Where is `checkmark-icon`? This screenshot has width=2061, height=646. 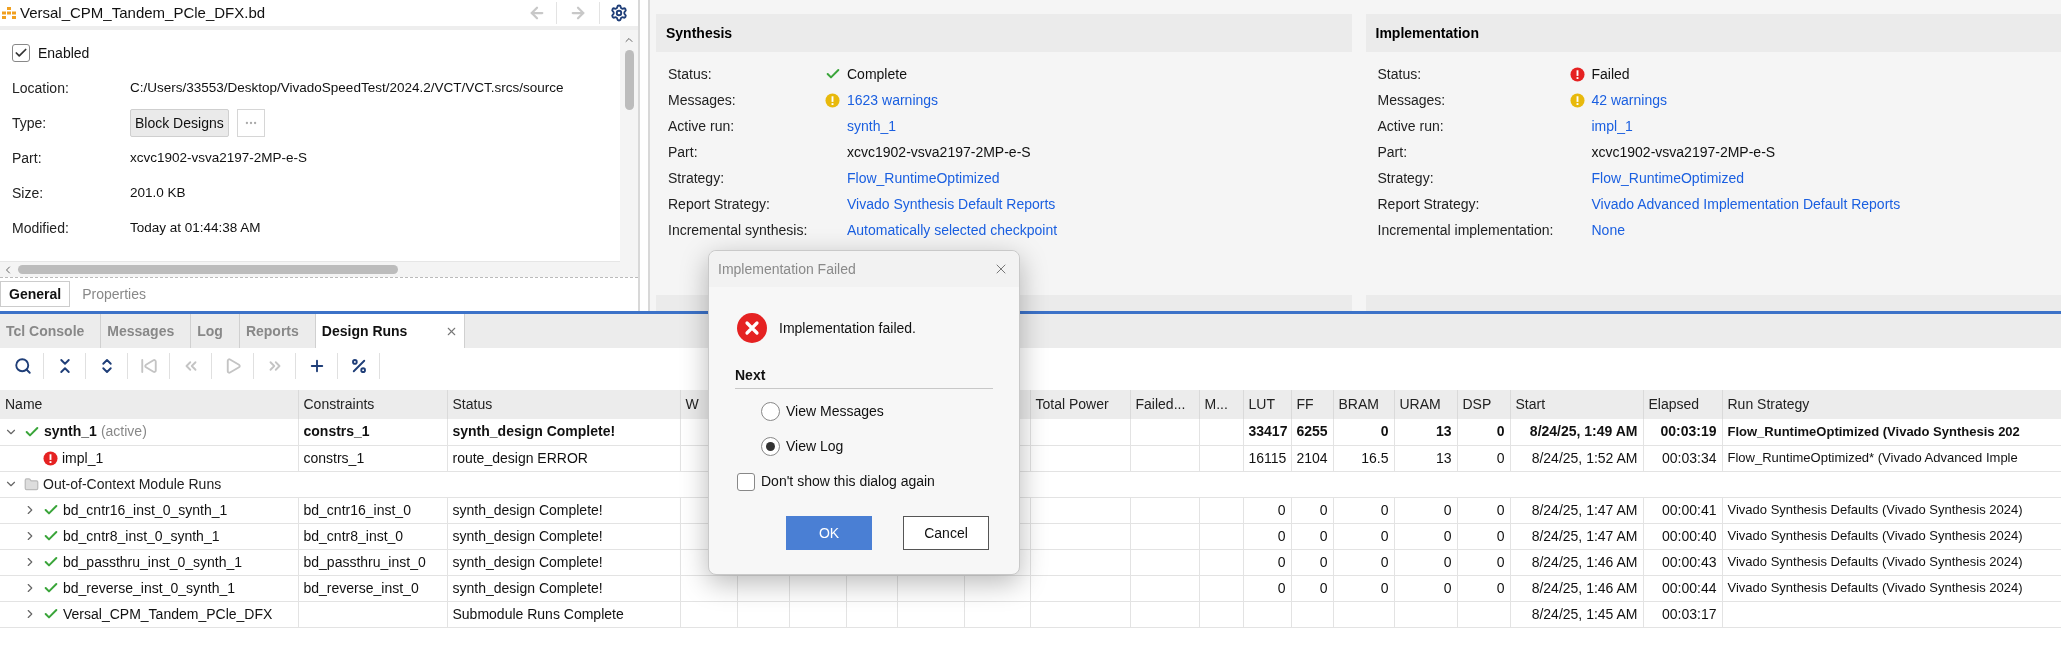 checkmark-icon is located at coordinates (21, 53).